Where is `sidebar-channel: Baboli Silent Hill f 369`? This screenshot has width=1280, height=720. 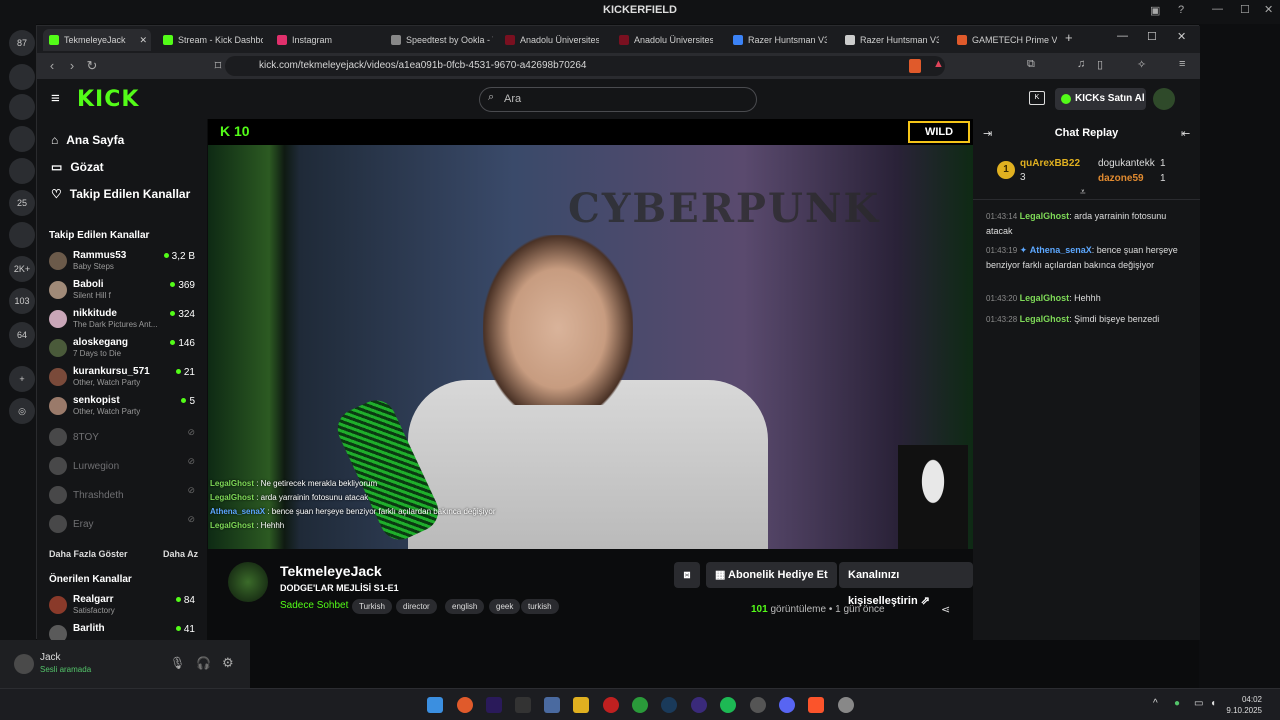 sidebar-channel: Baboli Silent Hill f 369 is located at coordinates (124, 292).